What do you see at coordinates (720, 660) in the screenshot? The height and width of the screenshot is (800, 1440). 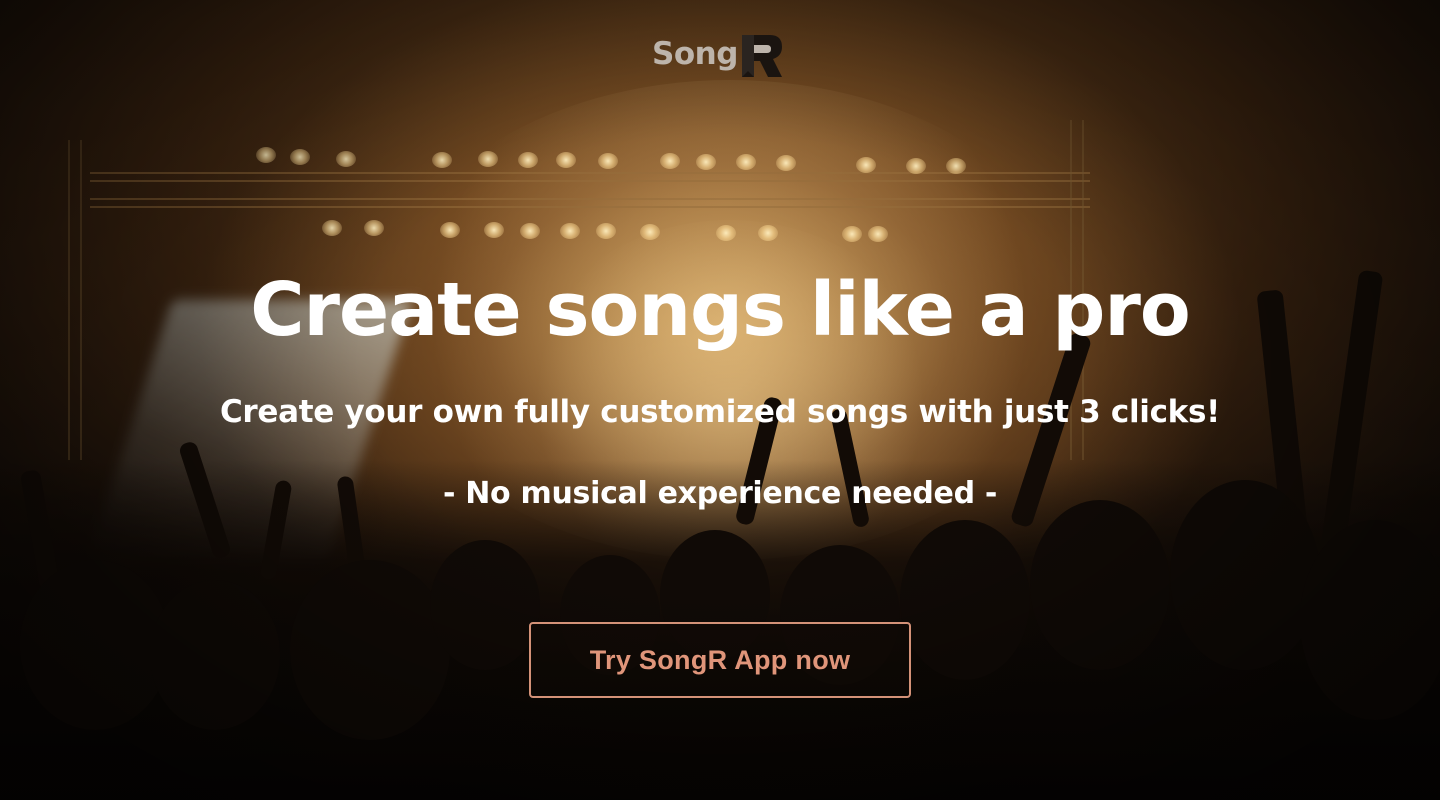 I see `try-app-button: Try SongR App now` at bounding box center [720, 660].